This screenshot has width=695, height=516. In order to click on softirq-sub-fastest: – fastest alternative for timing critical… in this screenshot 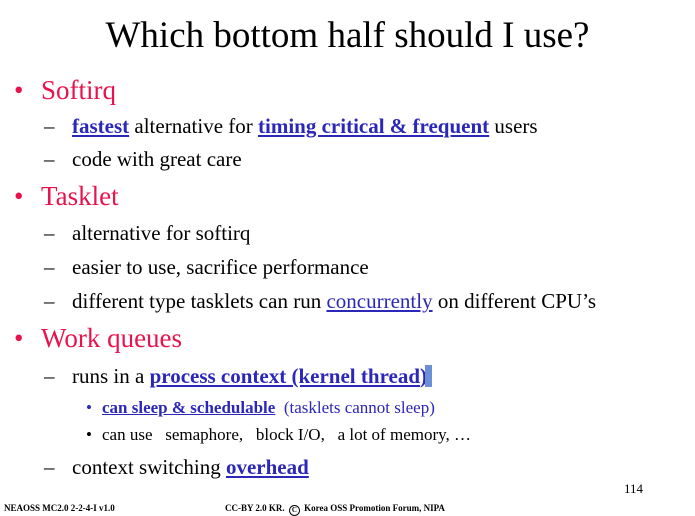, I will do `click(291, 126)`.